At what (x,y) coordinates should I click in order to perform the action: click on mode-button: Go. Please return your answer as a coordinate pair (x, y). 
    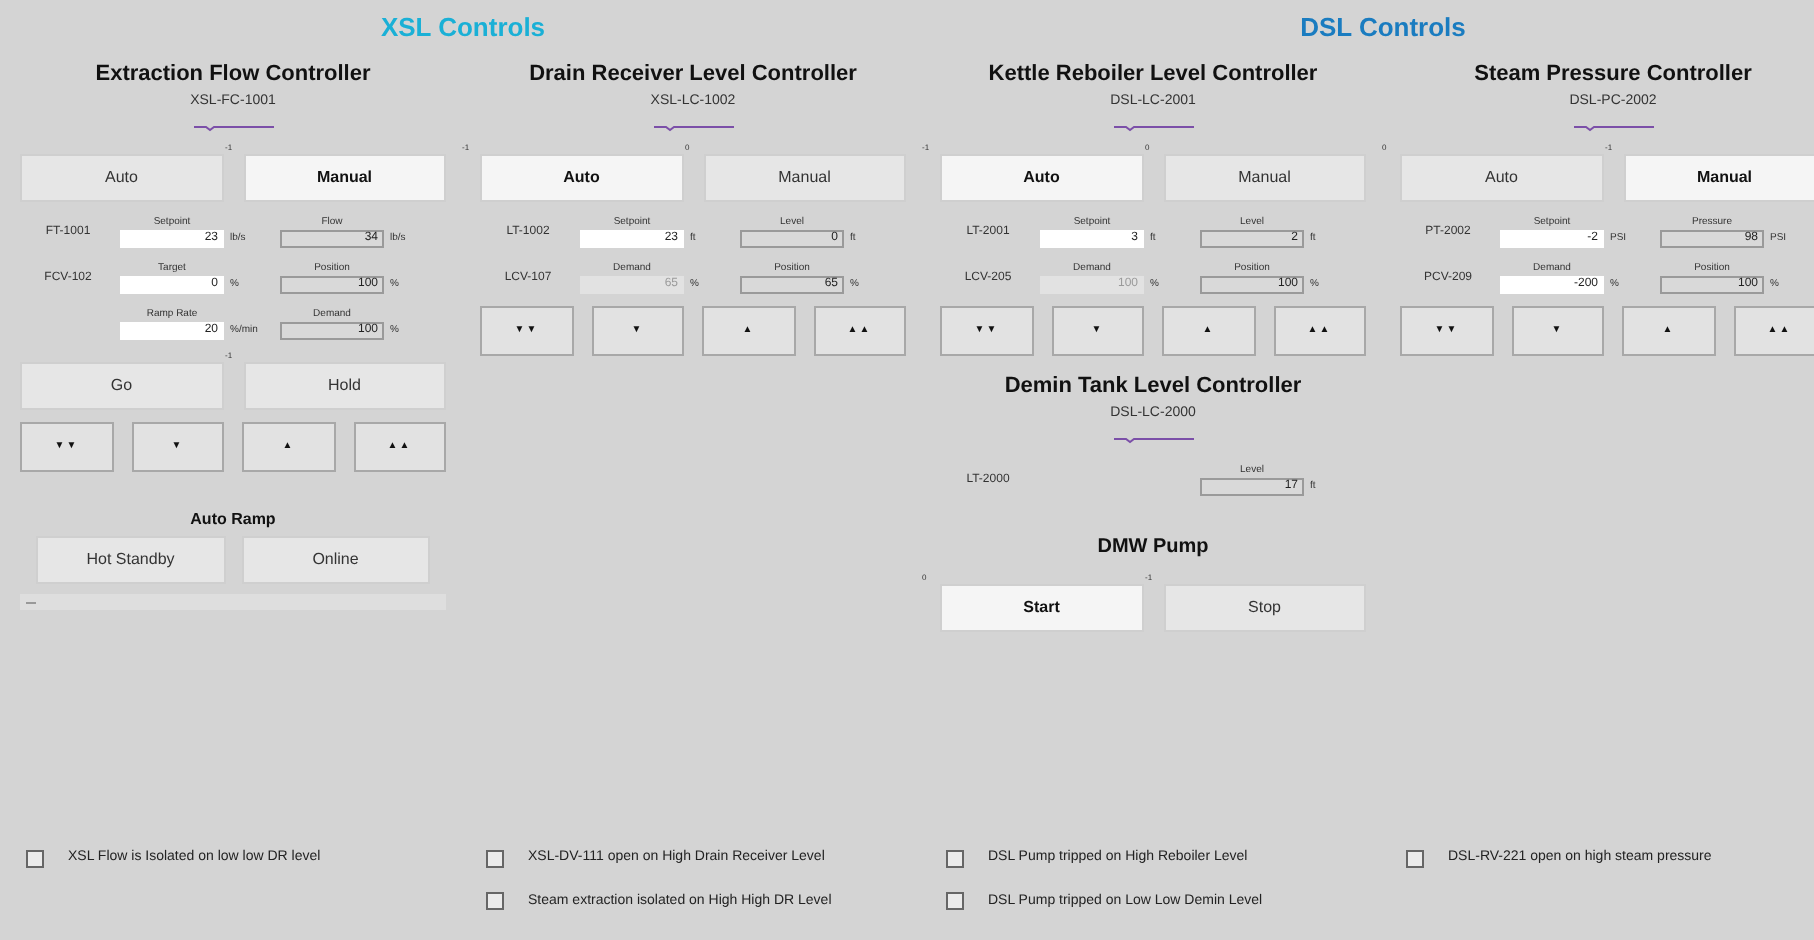
    Looking at the image, I should click on (121, 386).